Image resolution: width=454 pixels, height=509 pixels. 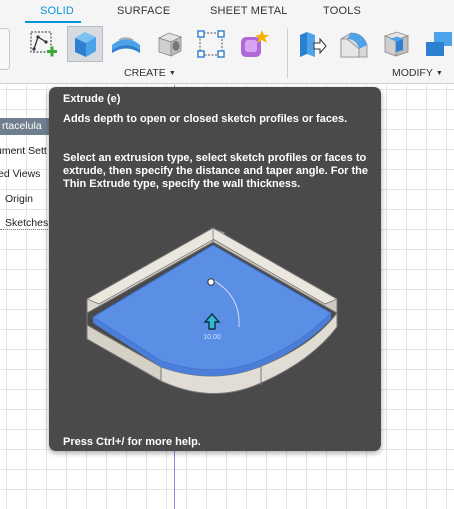 What do you see at coordinates (19, 201) in the screenshot?
I see `browser-item-origin: Origin` at bounding box center [19, 201].